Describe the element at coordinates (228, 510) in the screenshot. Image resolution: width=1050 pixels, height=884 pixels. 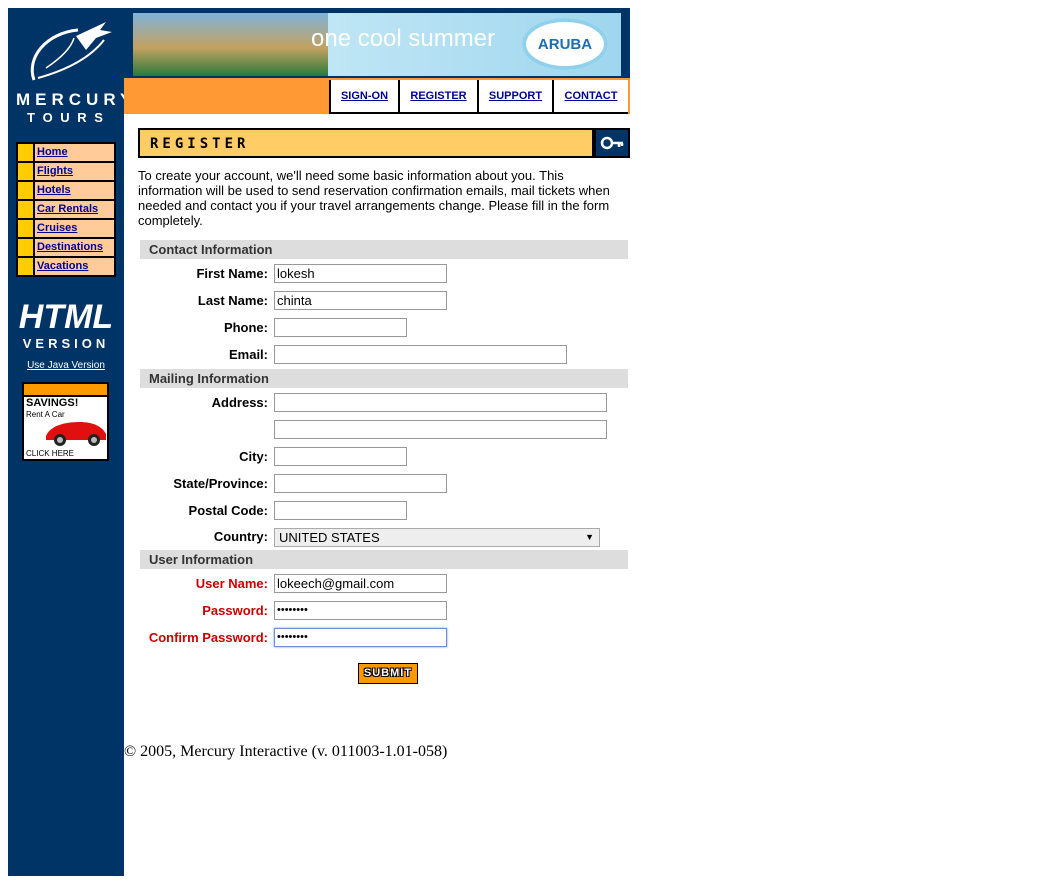
I see `postal-code-label: Postal Code:` at that location.